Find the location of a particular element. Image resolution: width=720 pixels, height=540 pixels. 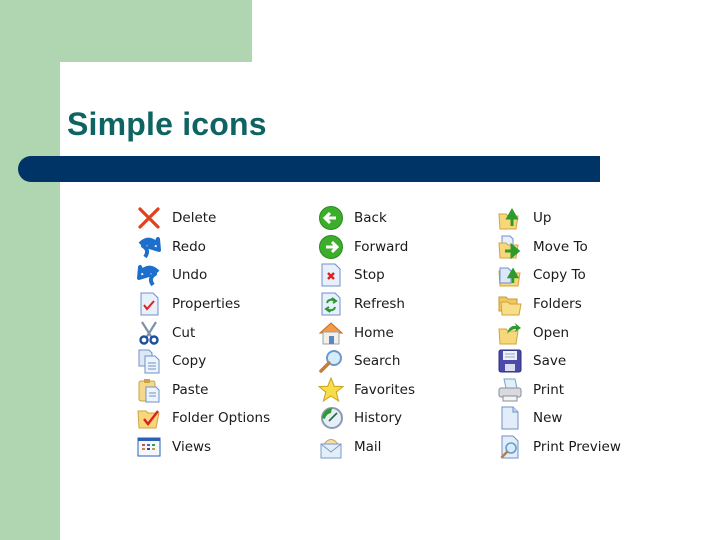

item-label: Folders is located at coordinates (557, 304).